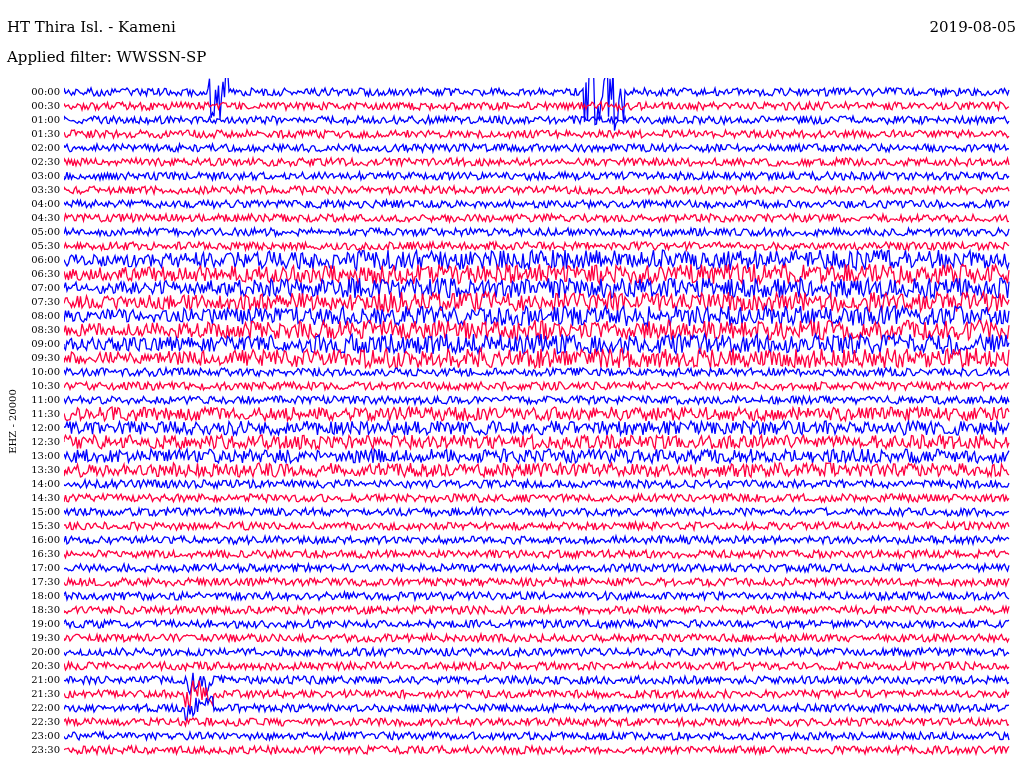  What do you see at coordinates (45, 456) in the screenshot?
I see `time-label: 13:00` at bounding box center [45, 456].